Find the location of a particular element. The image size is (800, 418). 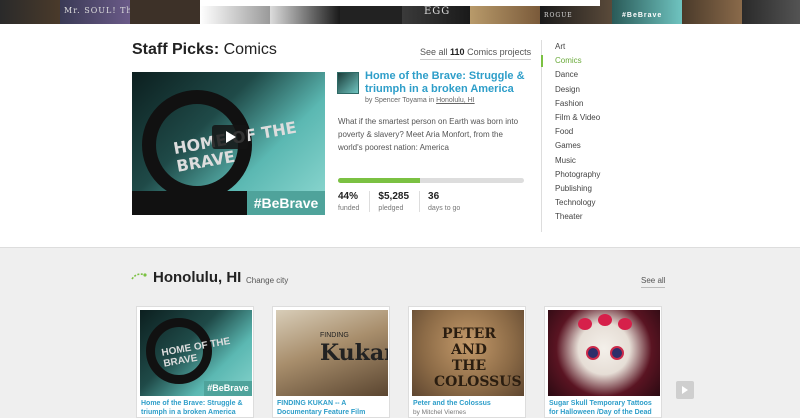

funding-progress-fill is located at coordinates (379, 180).